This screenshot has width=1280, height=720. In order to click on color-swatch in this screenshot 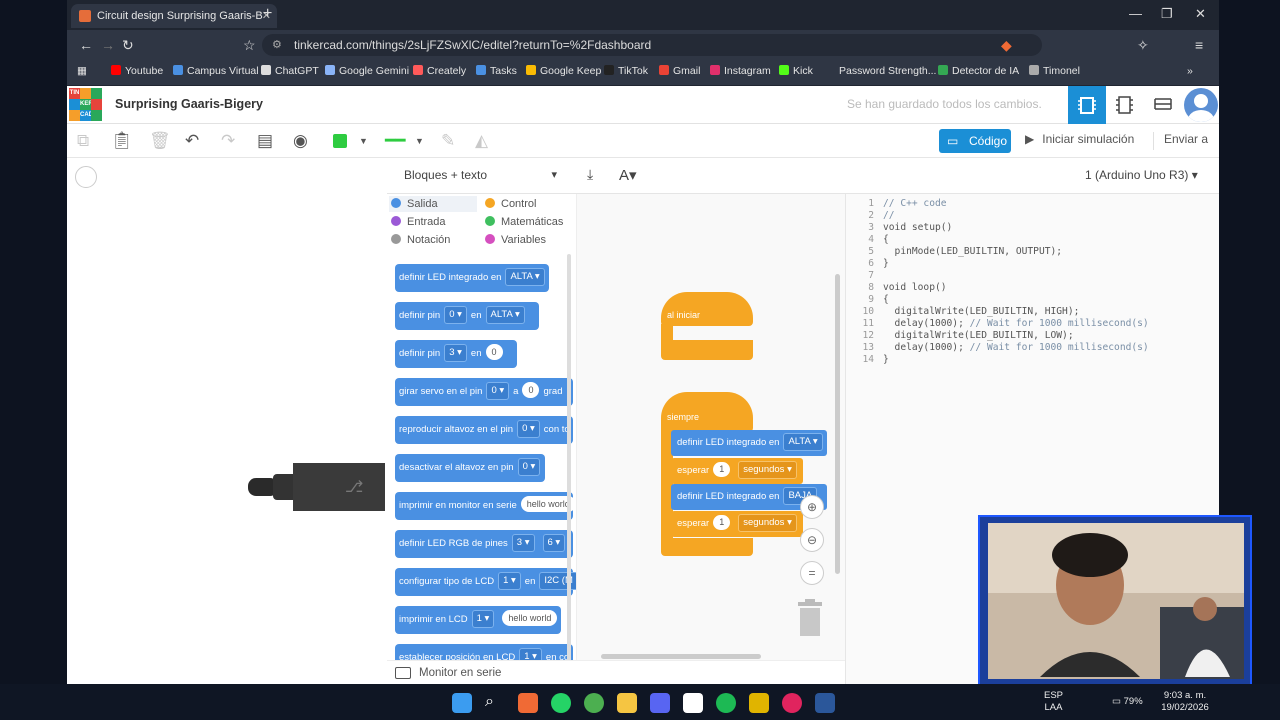, I will do `click(340, 141)`.